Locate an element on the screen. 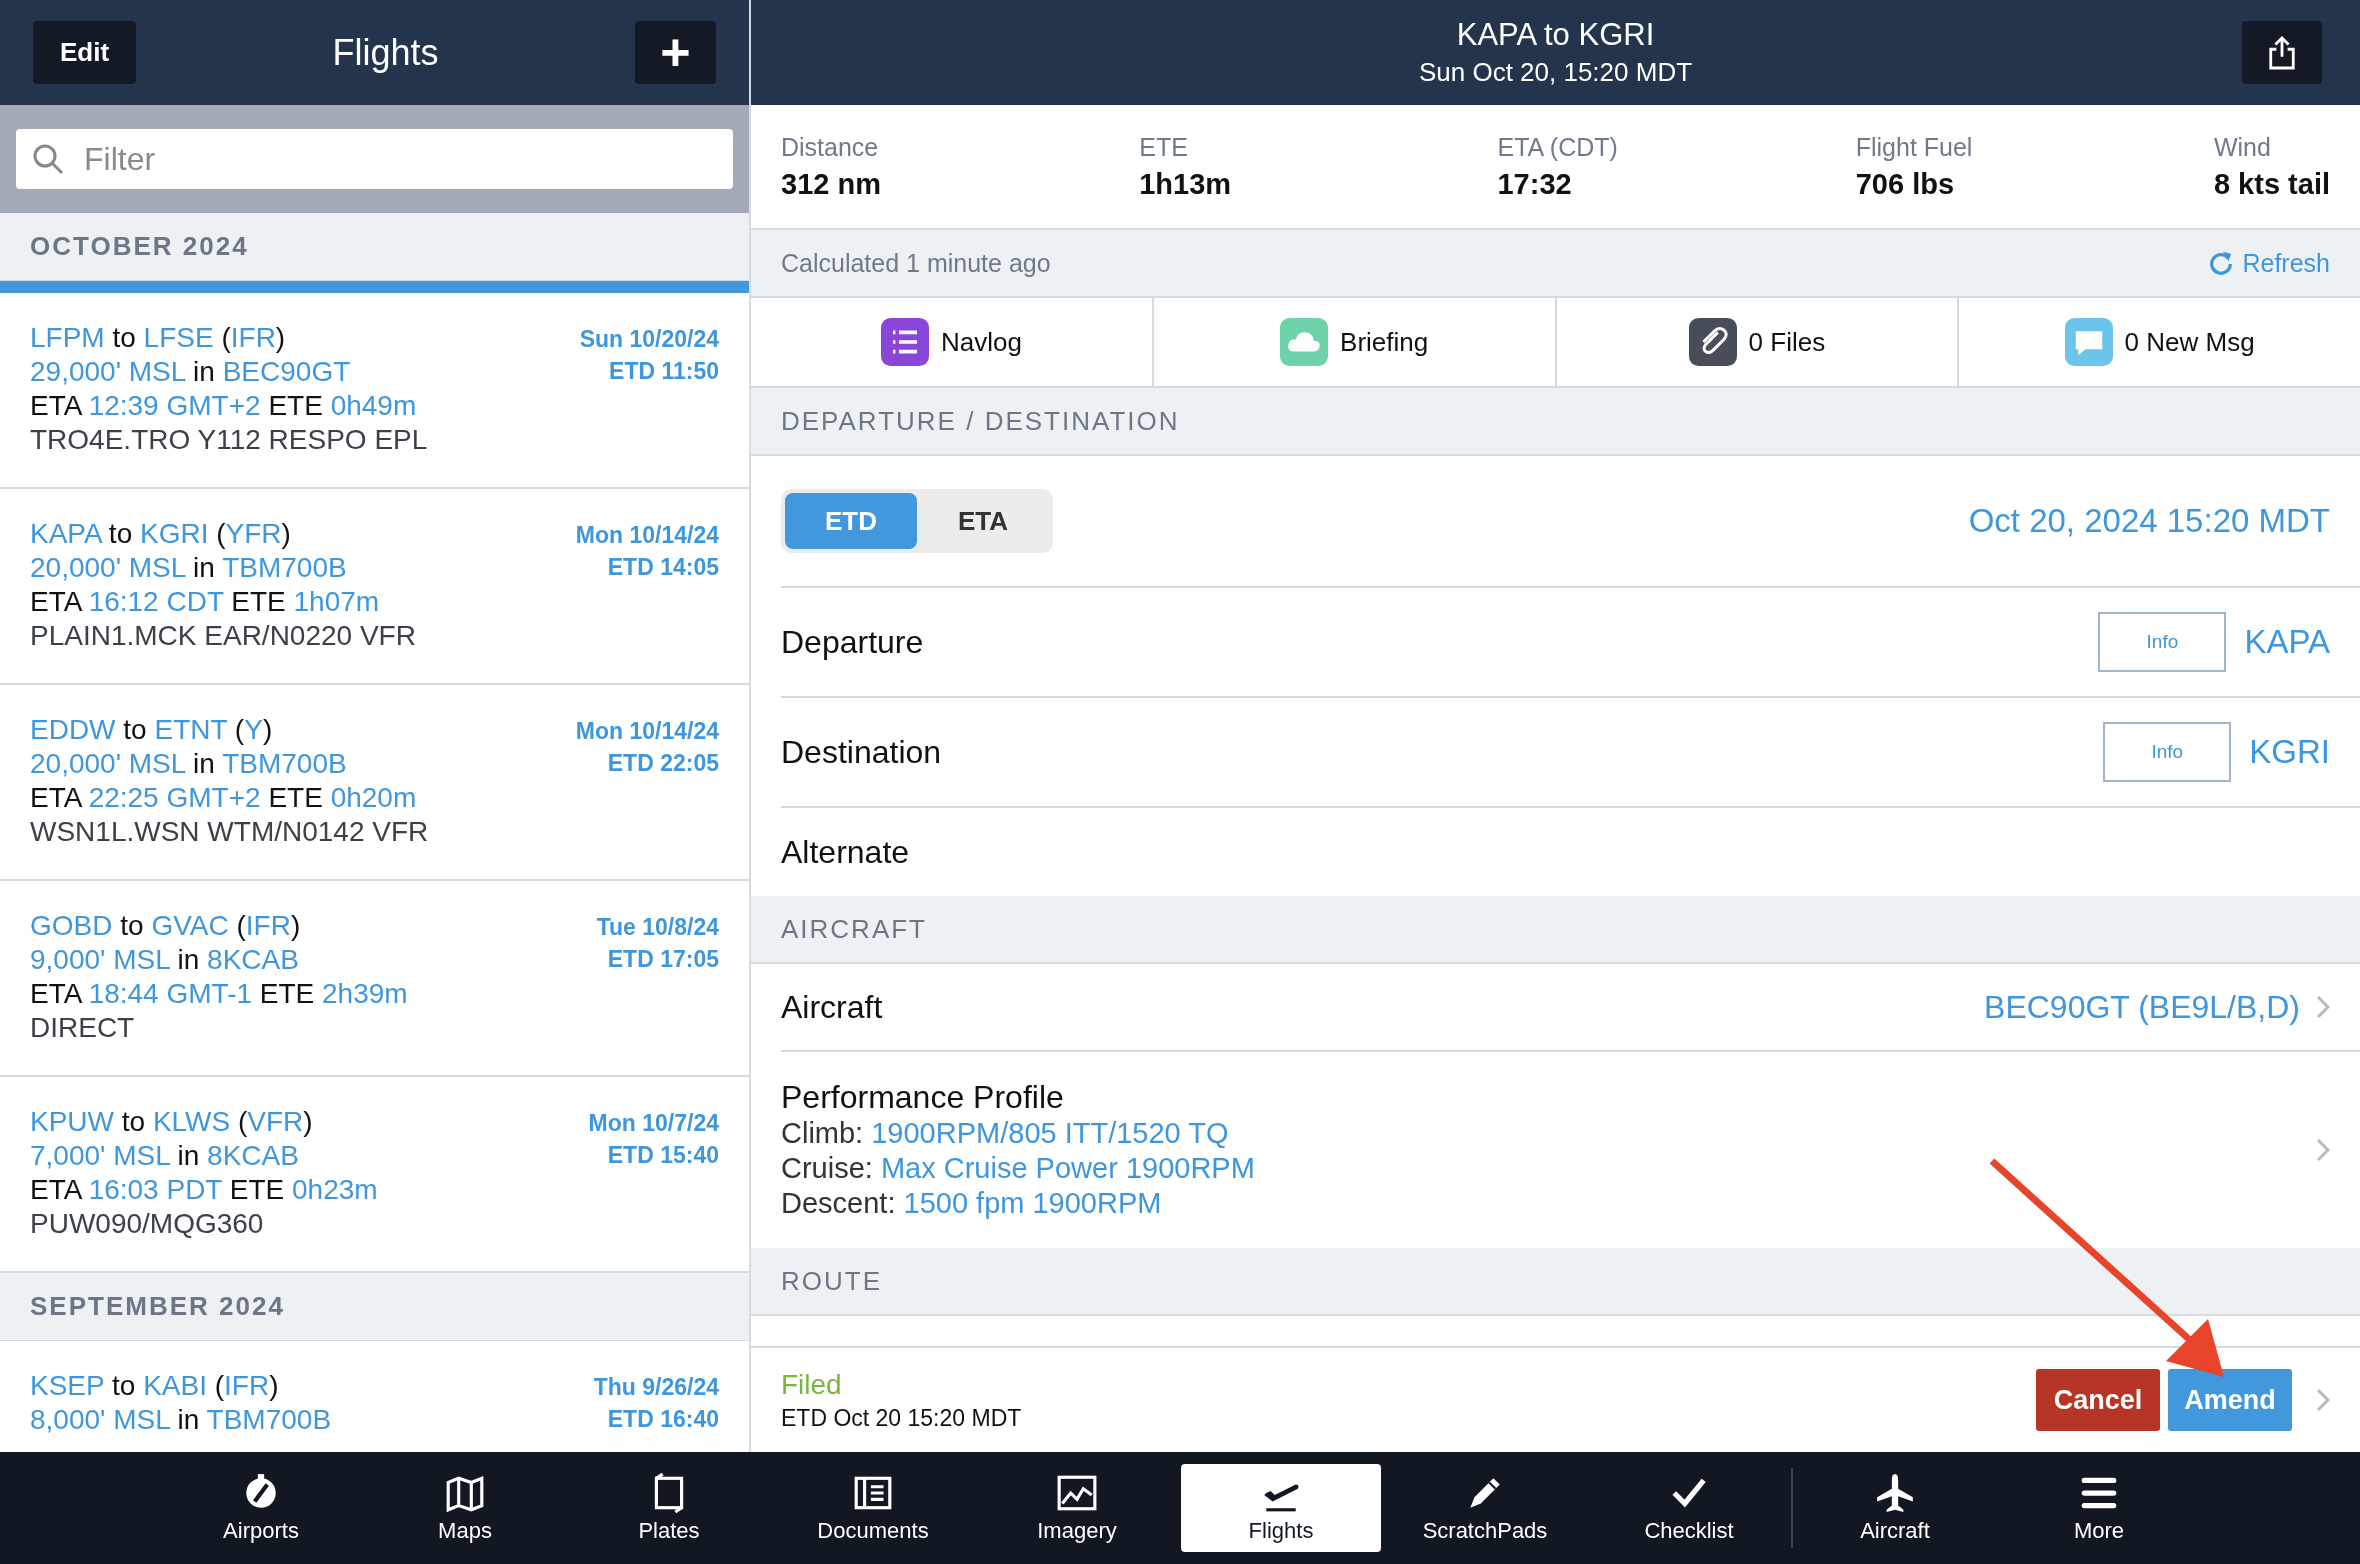 Image resolution: width=2360 pixels, height=1564 pixels. flight-detail-text: KPUW to KLWS (VFR) is located at coordinates (172, 1122).